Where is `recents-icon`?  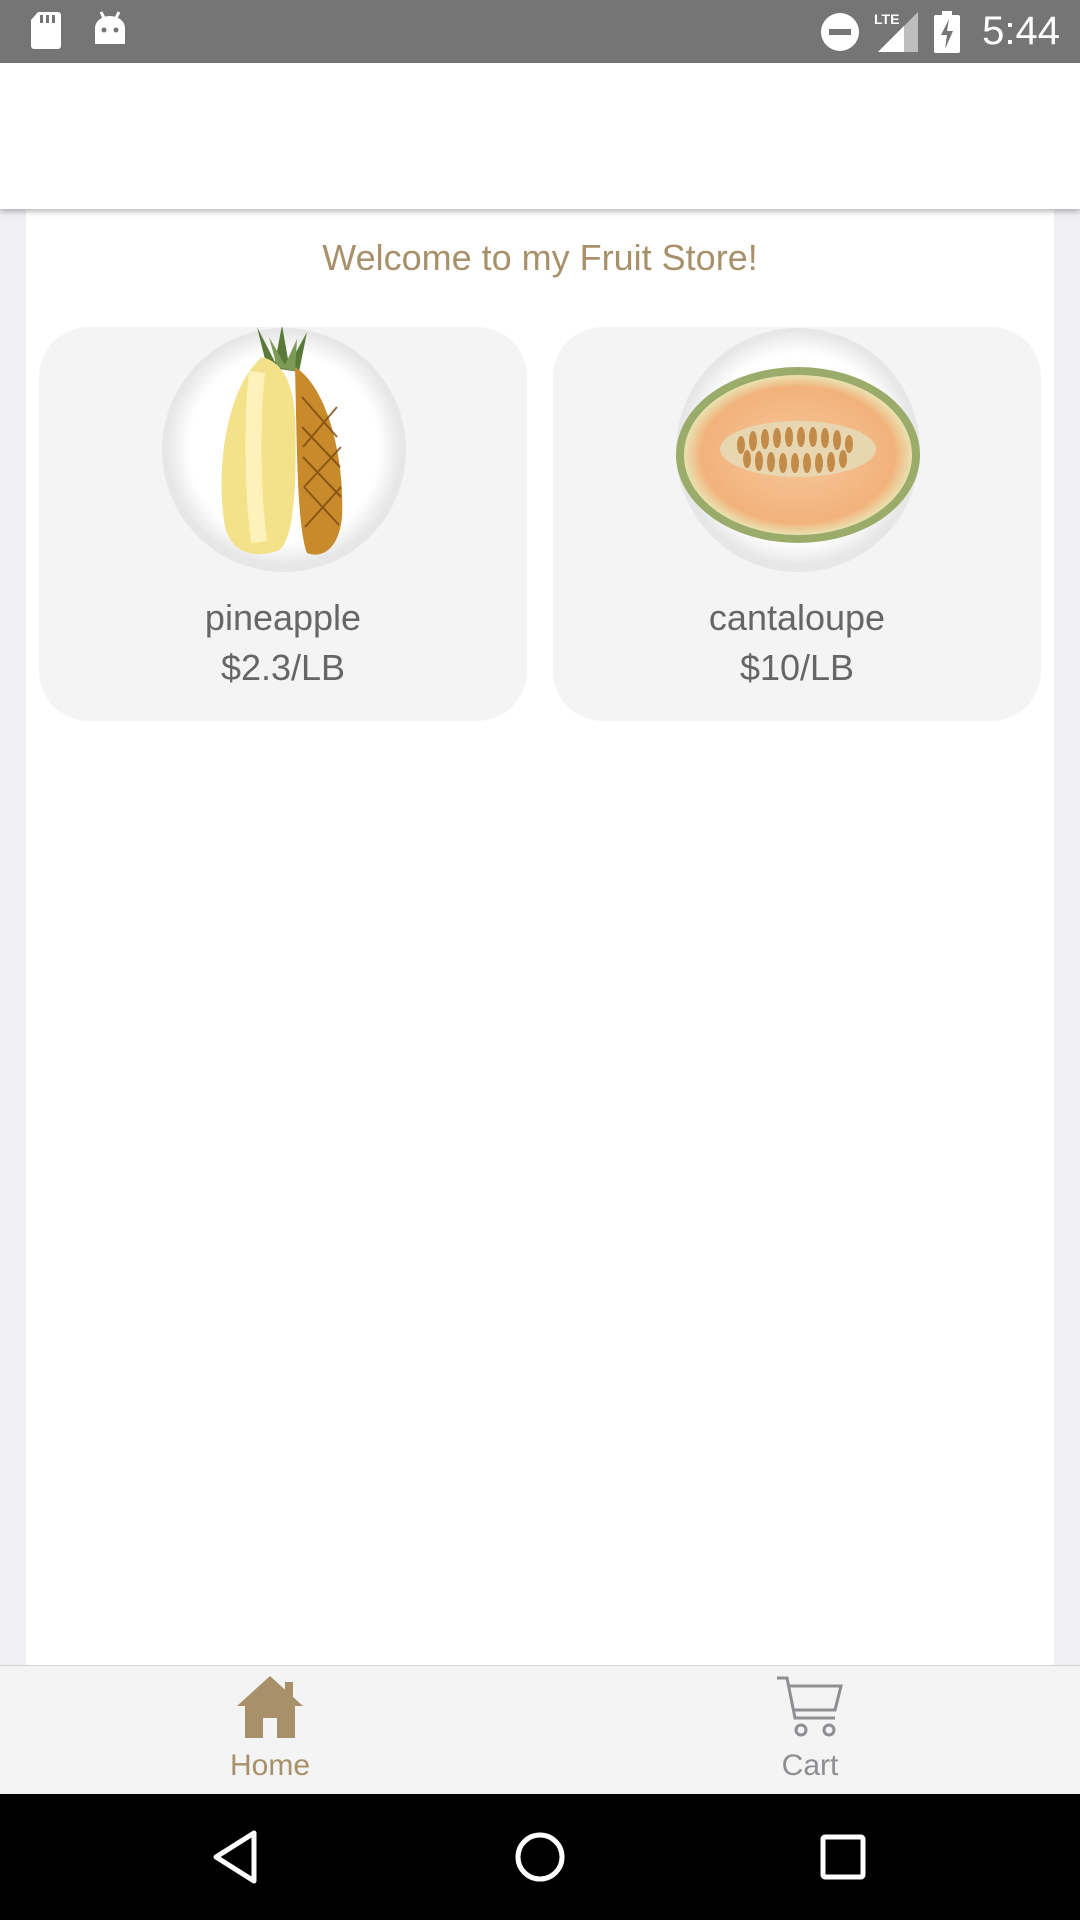
recents-icon is located at coordinates (843, 1859).